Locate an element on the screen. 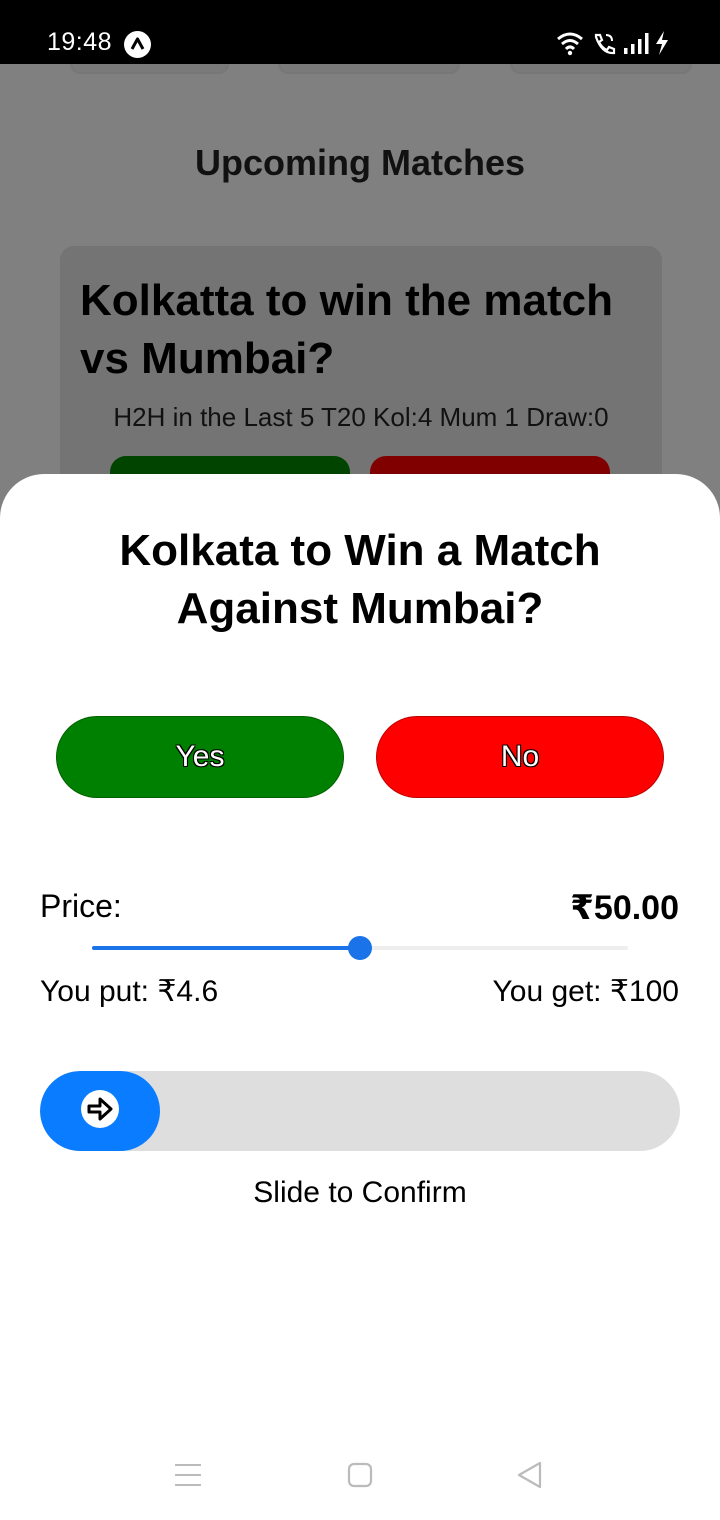 This screenshot has width=720, height=1520. sheet-title: Kolkata to Win a Match Against Mumbai? is located at coordinates (360, 579).